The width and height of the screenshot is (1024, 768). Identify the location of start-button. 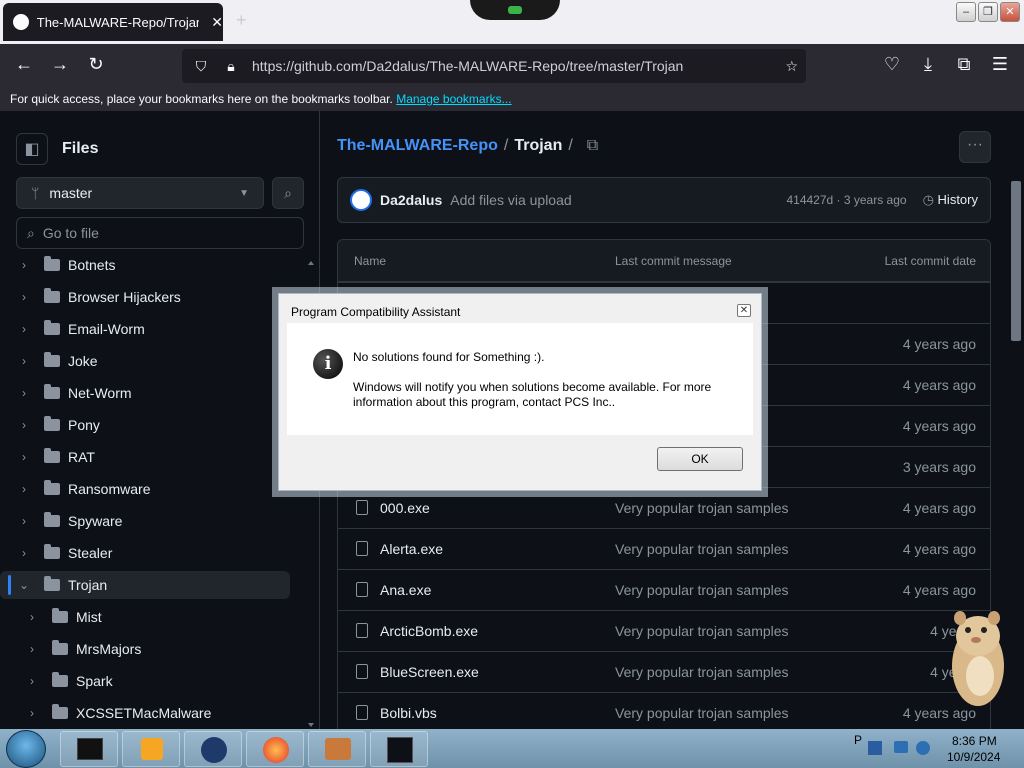
(26, 749).